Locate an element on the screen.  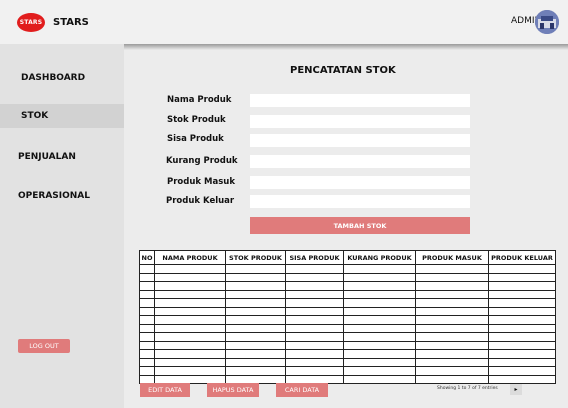
header-shadow is located at coordinates (346, 47).